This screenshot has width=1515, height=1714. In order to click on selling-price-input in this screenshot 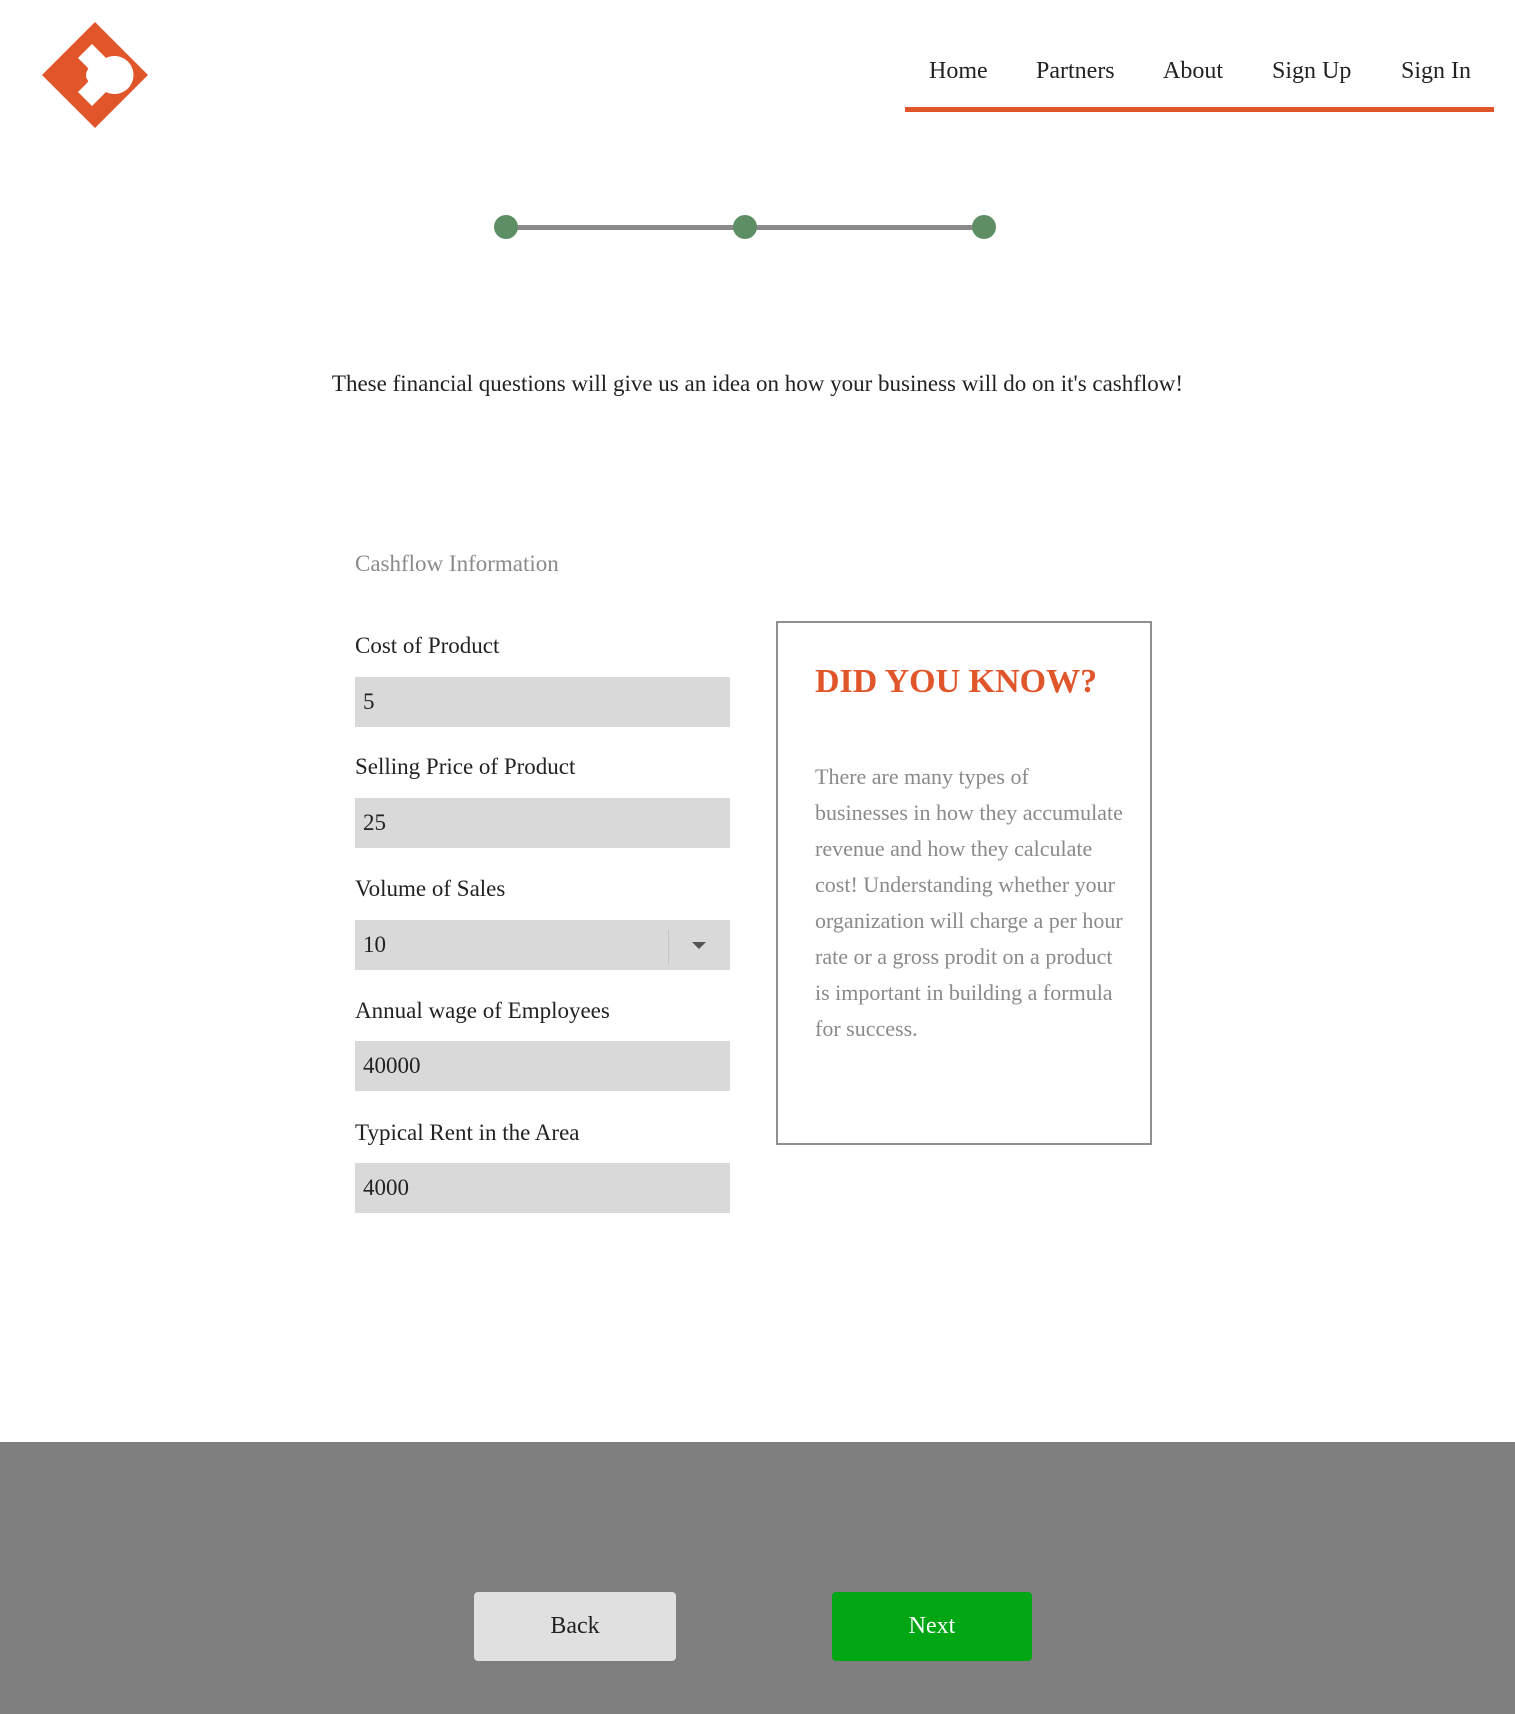, I will do `click(542, 823)`.